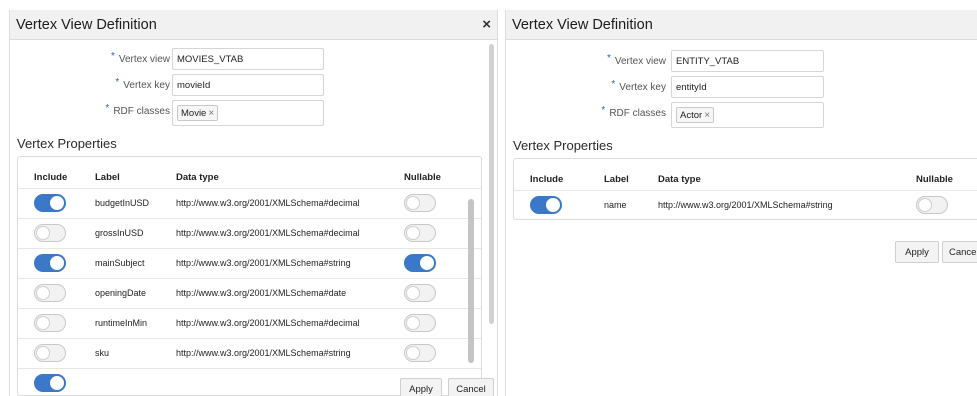  I want to click on dialog-title-bar: Vertex View Definition, so click(741, 25).